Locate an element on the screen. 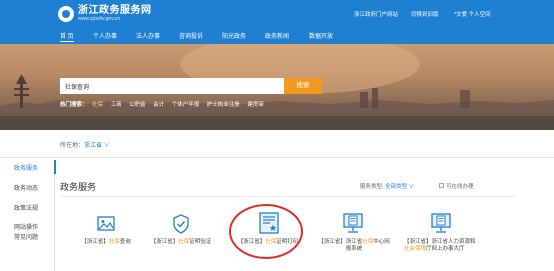 The height and width of the screenshot is (271, 554). hot-search-label: 热门搜索： is located at coordinates (74, 105).